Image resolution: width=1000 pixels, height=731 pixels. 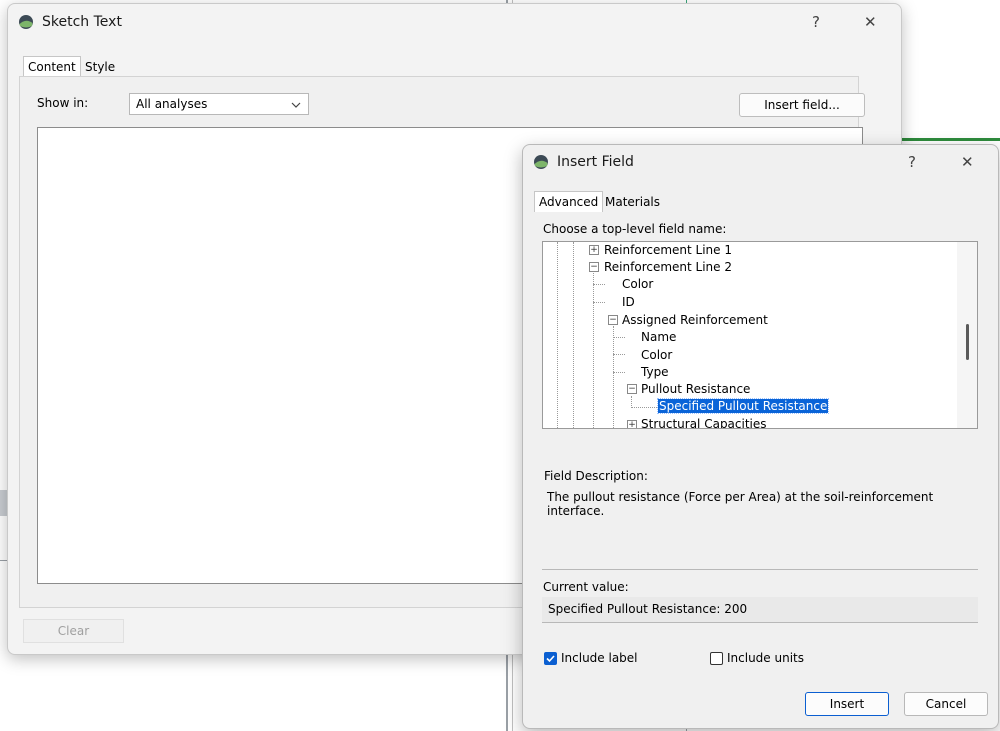 I want to click on tab-style: Style, so click(x=100, y=67).